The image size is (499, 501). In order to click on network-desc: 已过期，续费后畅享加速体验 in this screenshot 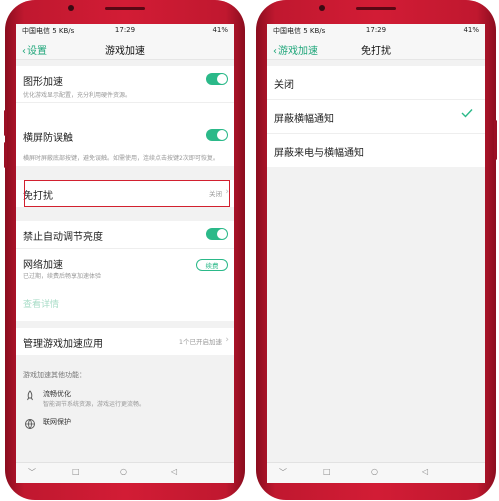, I will do `click(62, 276)`.